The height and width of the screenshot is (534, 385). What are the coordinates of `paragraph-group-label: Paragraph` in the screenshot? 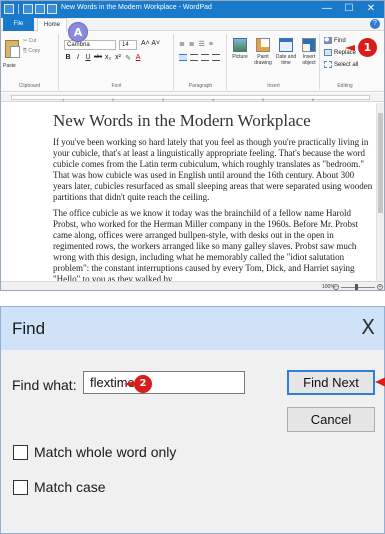 It's located at (200, 86).